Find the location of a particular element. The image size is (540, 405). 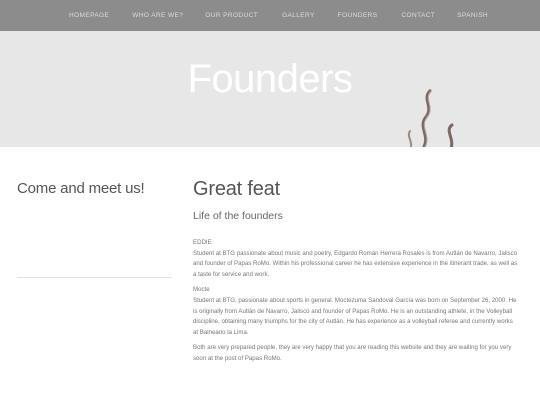

content-title: Great feat is located at coordinates (236, 189).